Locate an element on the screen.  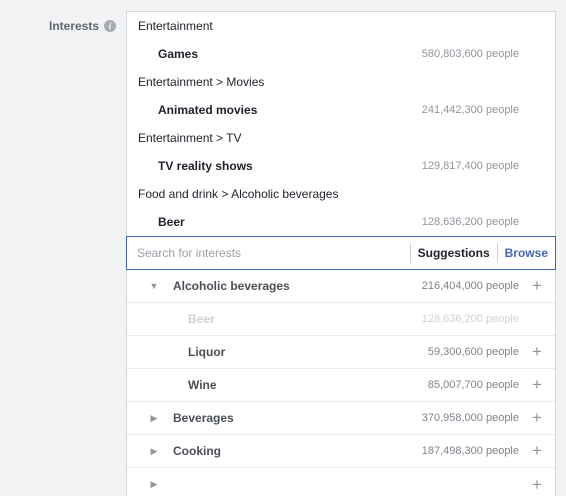
browse-category-row: ▶ + is located at coordinates (341, 482).